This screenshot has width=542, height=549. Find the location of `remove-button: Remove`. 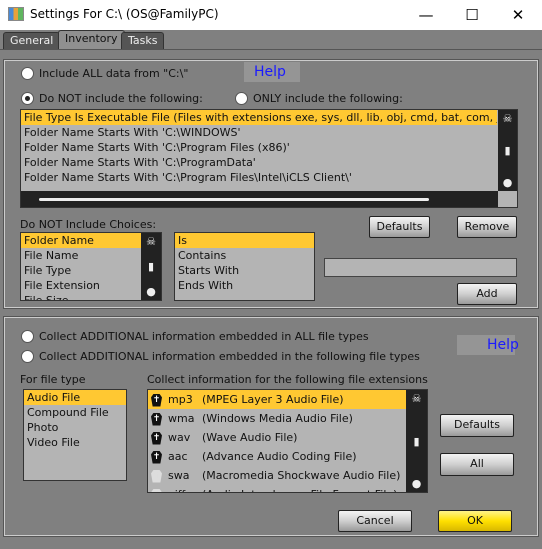

remove-button: Remove is located at coordinates (487, 227).